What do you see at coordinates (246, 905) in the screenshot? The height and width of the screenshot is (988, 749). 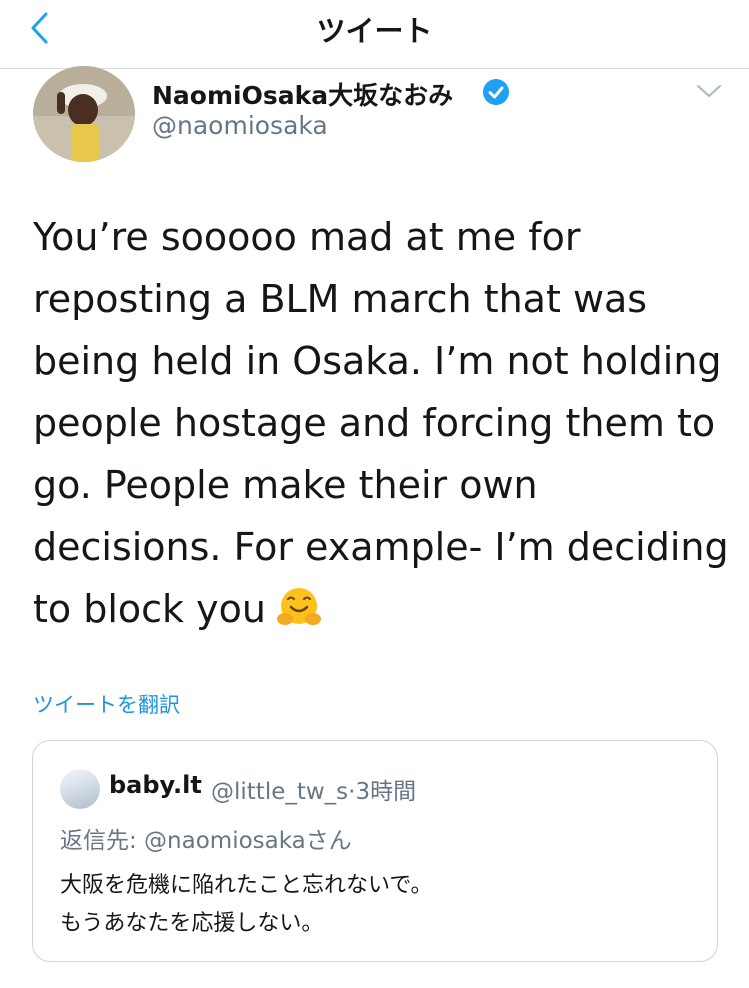 I see `quoted-tweet-text: 大阪を危機に陥れたこと忘れないで。 もうあなたを応援しない。` at bounding box center [246, 905].